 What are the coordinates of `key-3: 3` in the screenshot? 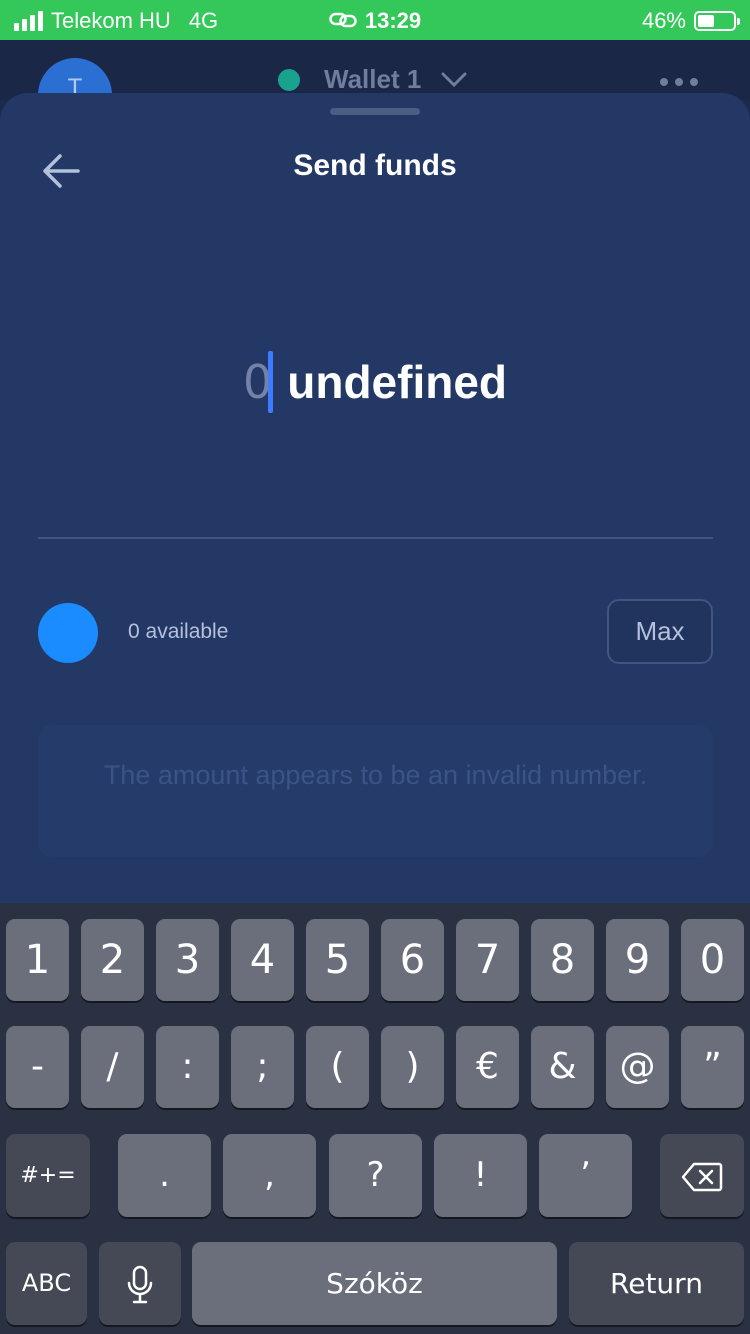 It's located at (187, 960).